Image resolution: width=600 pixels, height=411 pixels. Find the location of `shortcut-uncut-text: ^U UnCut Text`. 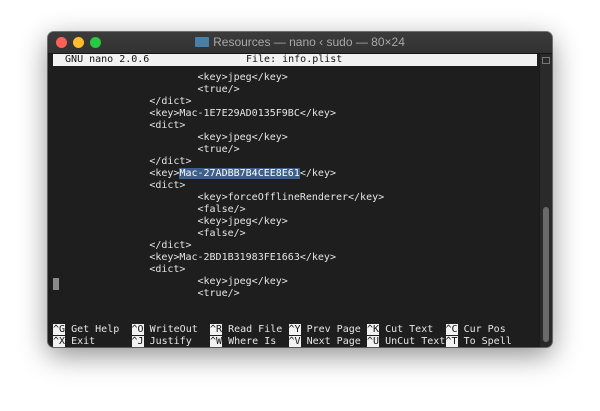

shortcut-uncut-text: ^U UnCut Text is located at coordinates (406, 341).